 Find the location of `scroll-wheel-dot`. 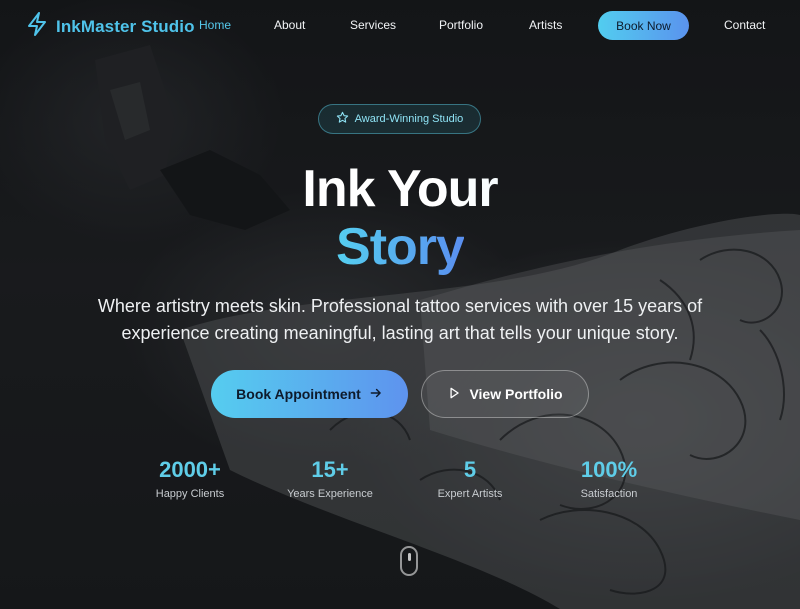

scroll-wheel-dot is located at coordinates (409, 557).